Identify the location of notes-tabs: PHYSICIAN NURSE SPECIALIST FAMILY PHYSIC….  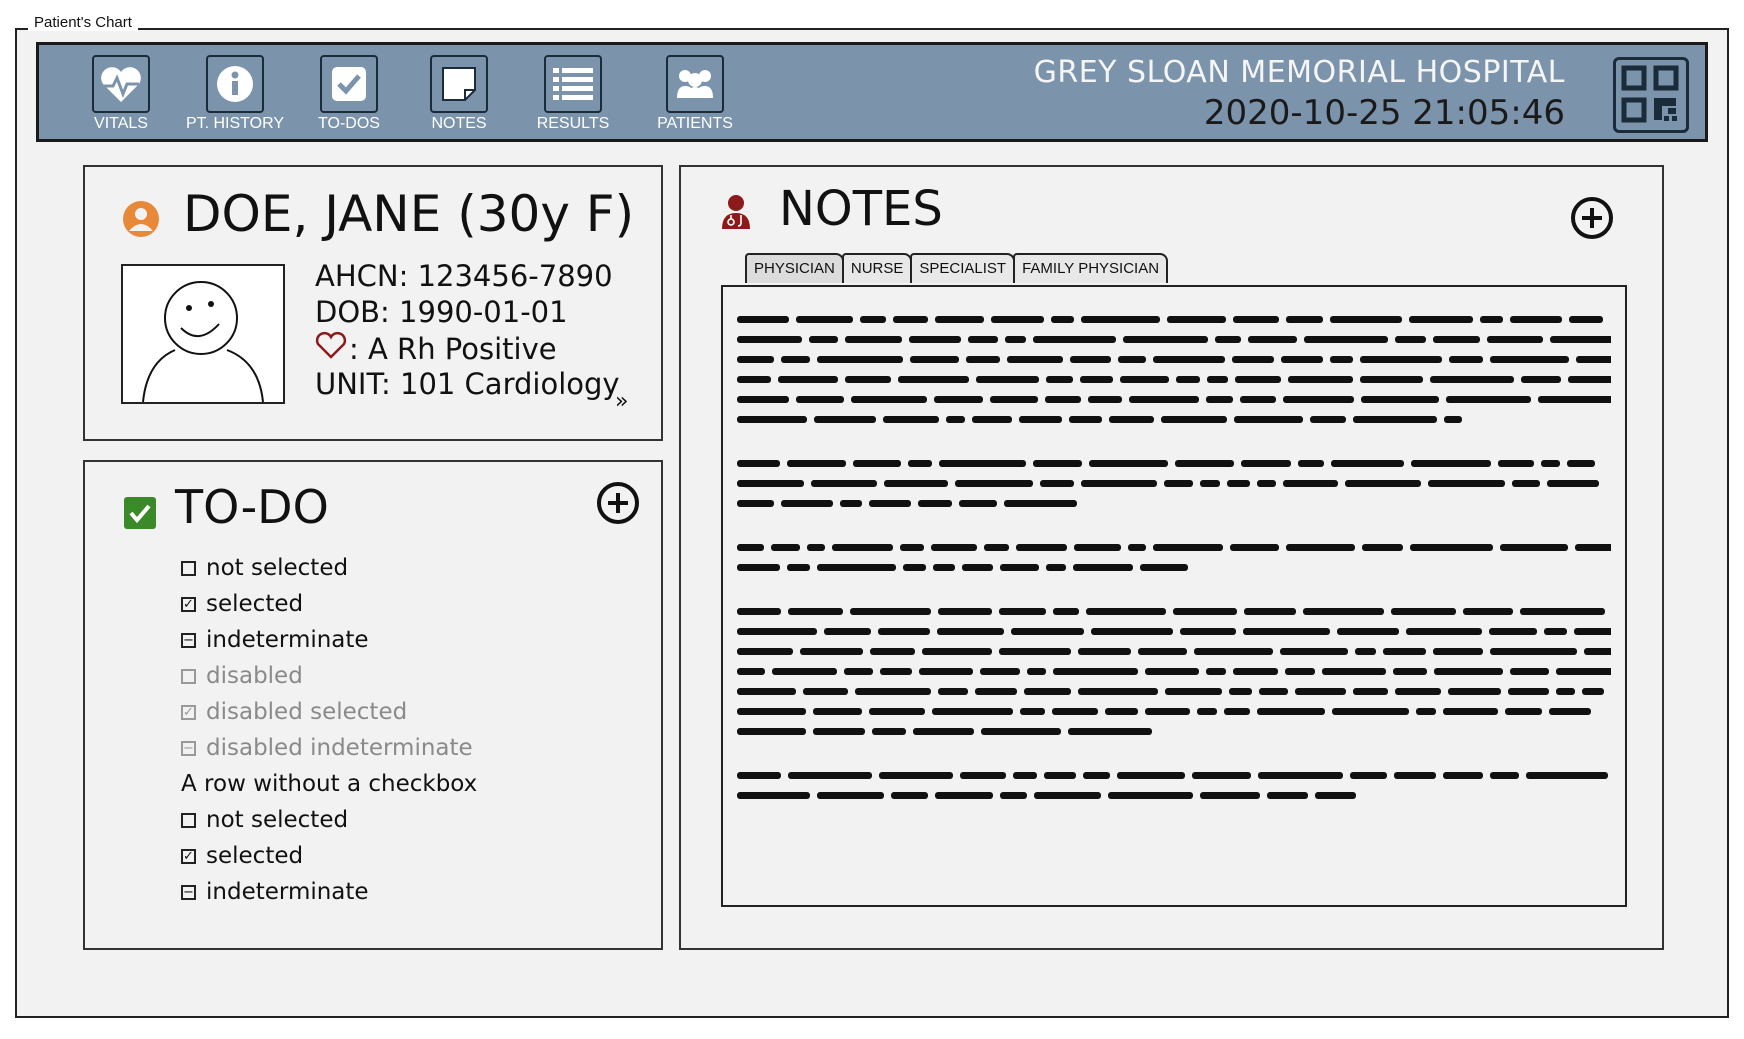
(957, 268).